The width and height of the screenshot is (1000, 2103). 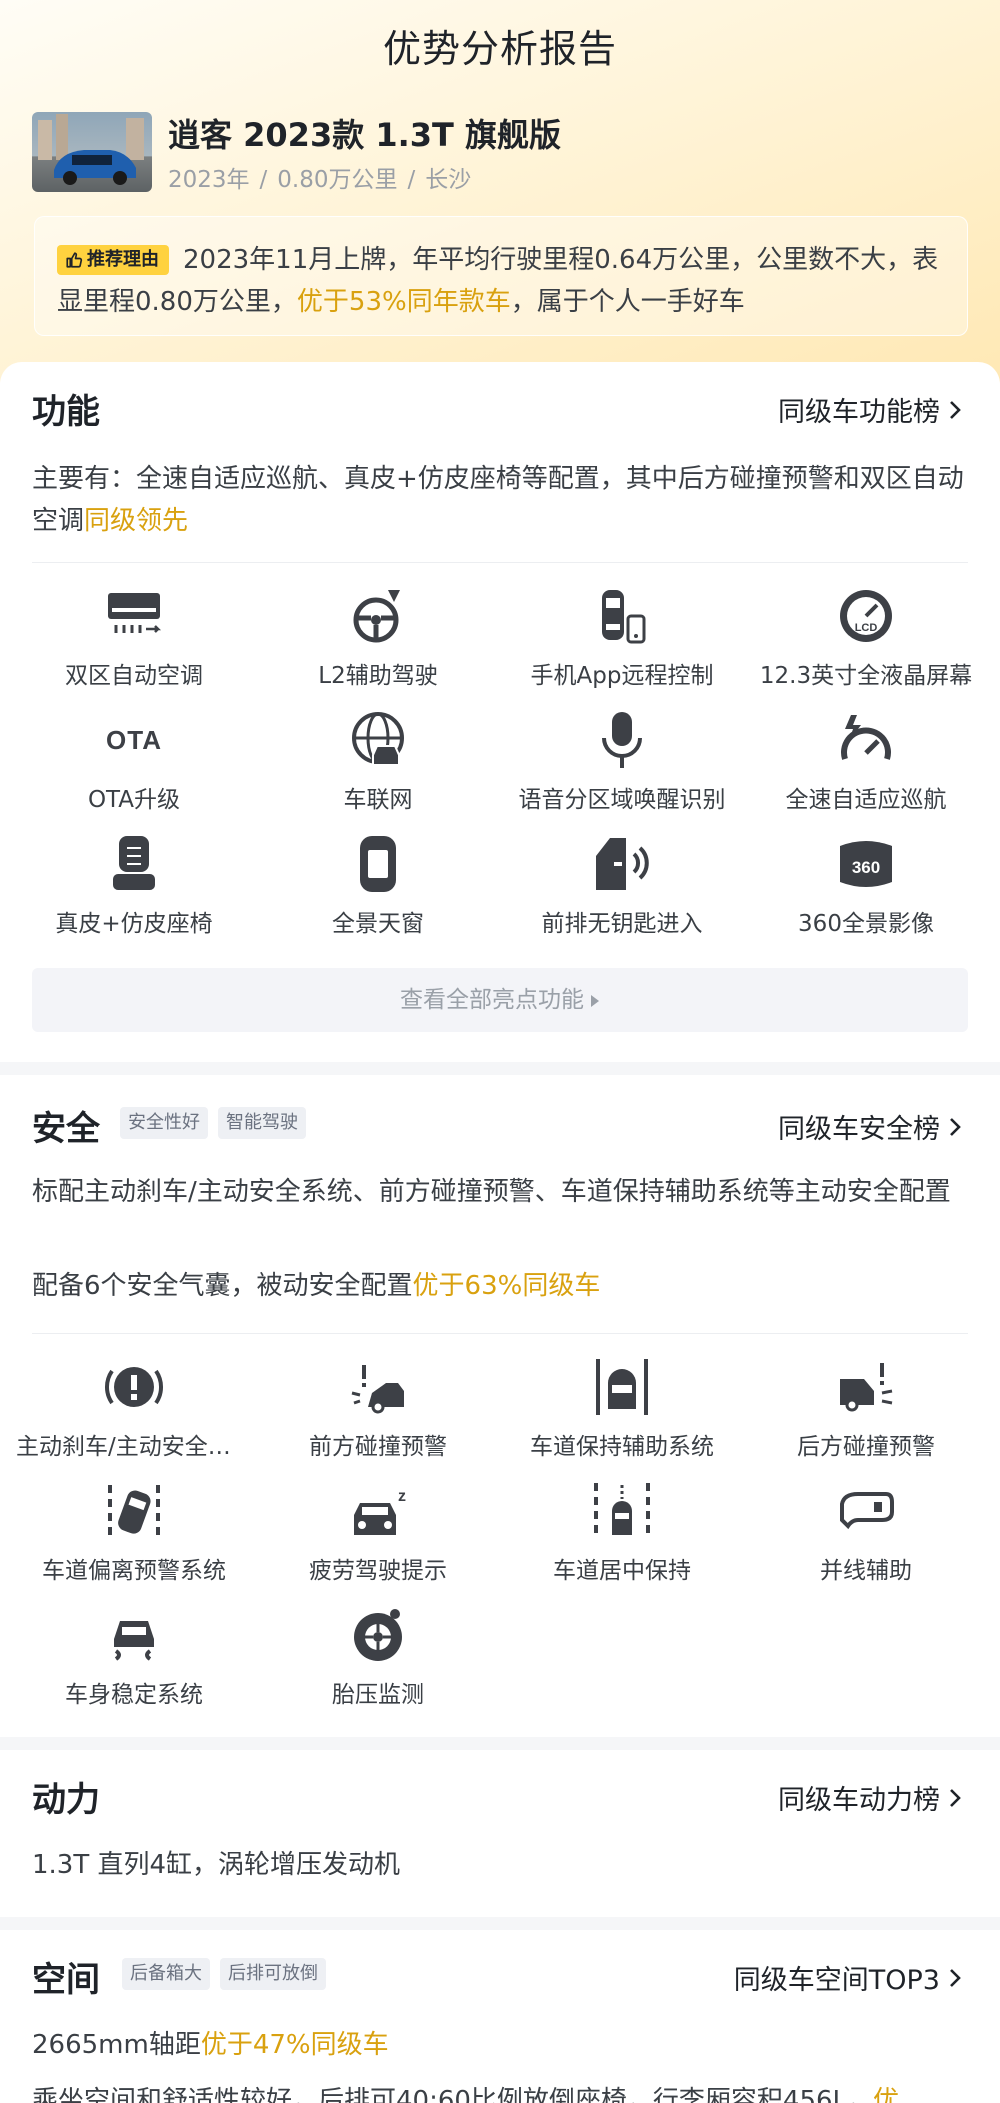 What do you see at coordinates (74, 260) in the screenshot?
I see `thumbs-up-icon` at bounding box center [74, 260].